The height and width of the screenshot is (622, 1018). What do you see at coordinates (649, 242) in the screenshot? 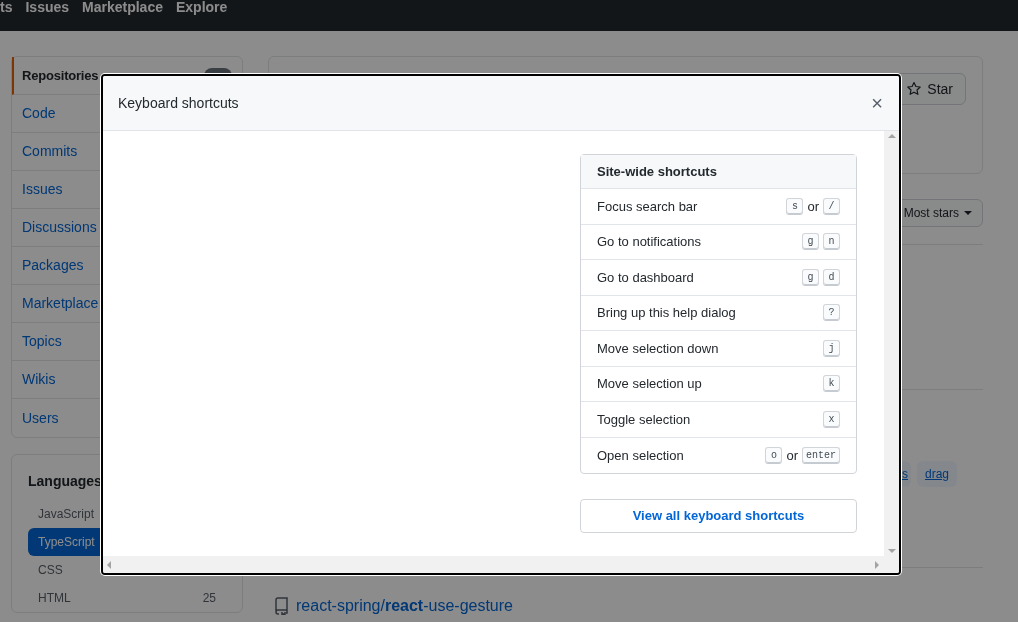
I see `shortcut-label: Go to notifications` at bounding box center [649, 242].